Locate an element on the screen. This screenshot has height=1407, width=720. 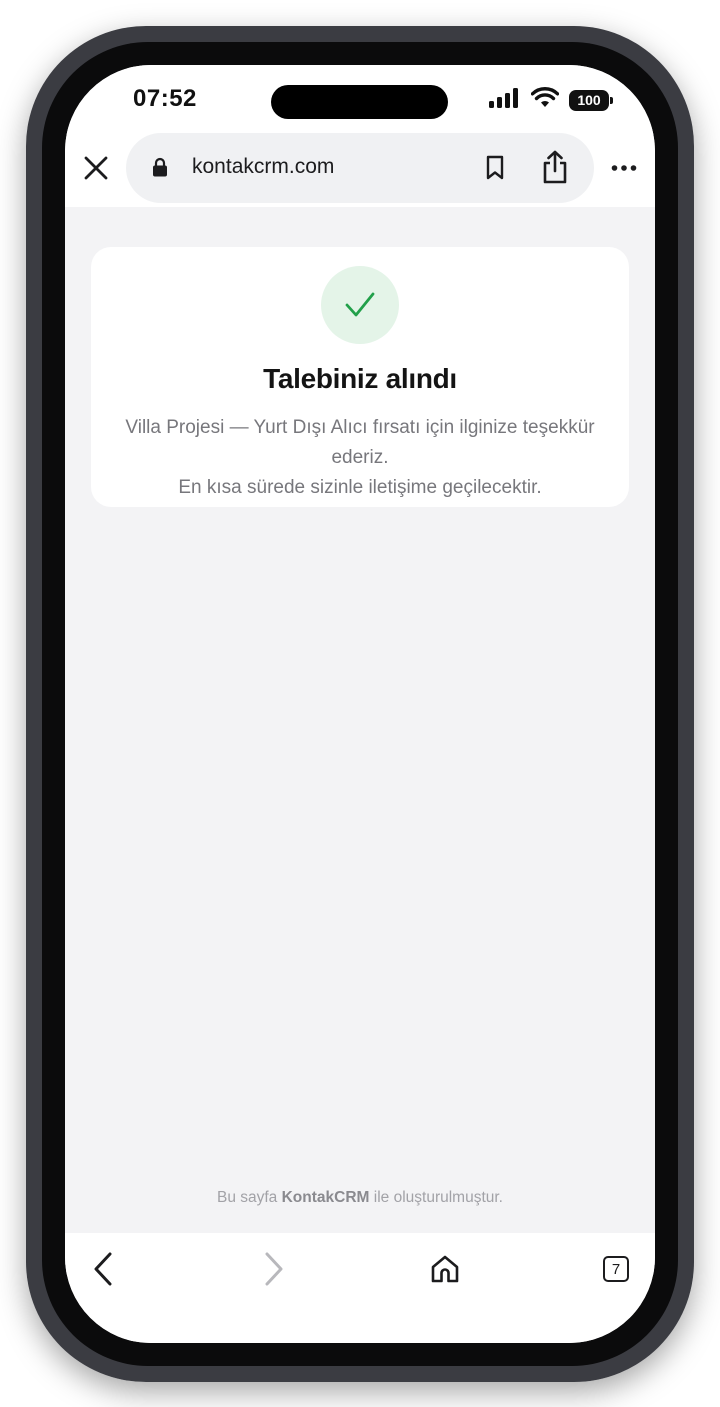
close-button is located at coordinates (96, 168).